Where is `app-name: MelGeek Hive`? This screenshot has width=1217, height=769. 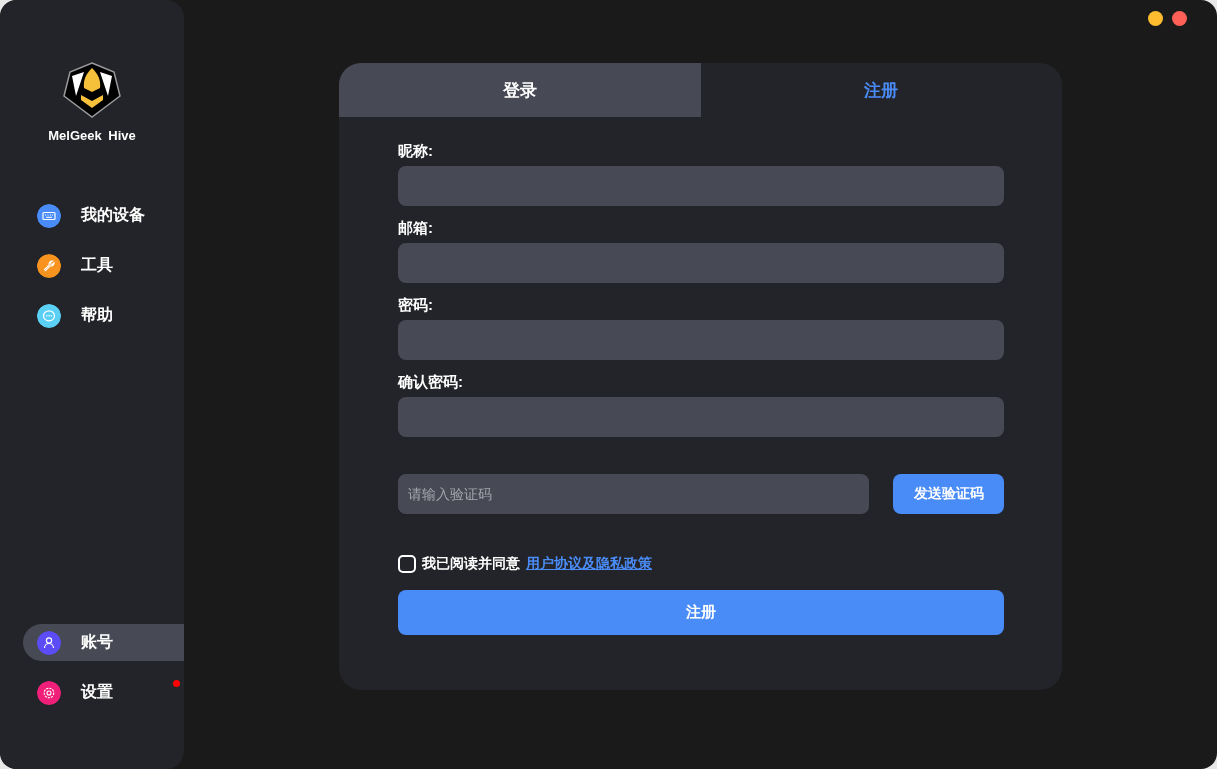
app-name: MelGeek Hive is located at coordinates (92, 135).